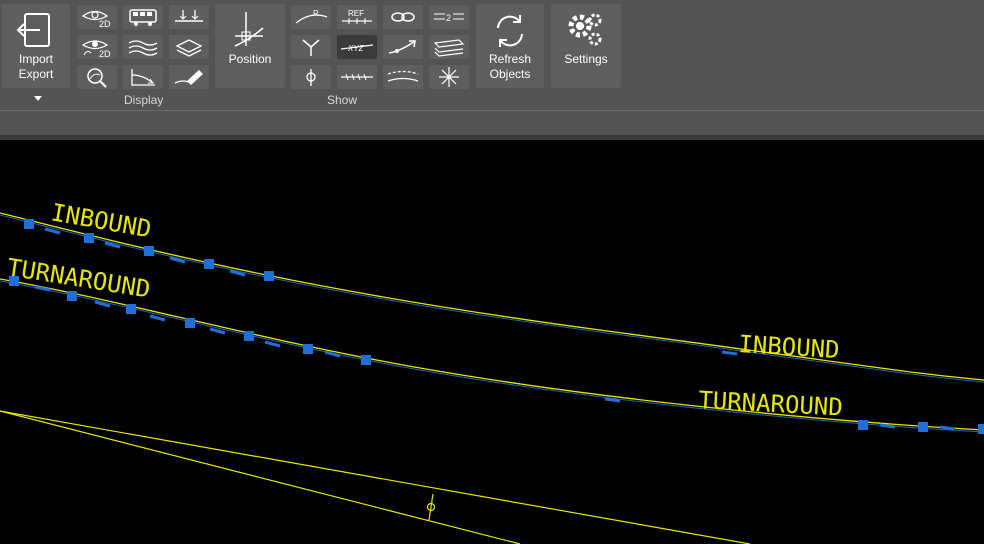 The width and height of the screenshot is (984, 544). Describe the element at coordinates (492, 123) in the screenshot. I see `ribbon-subbar` at that location.